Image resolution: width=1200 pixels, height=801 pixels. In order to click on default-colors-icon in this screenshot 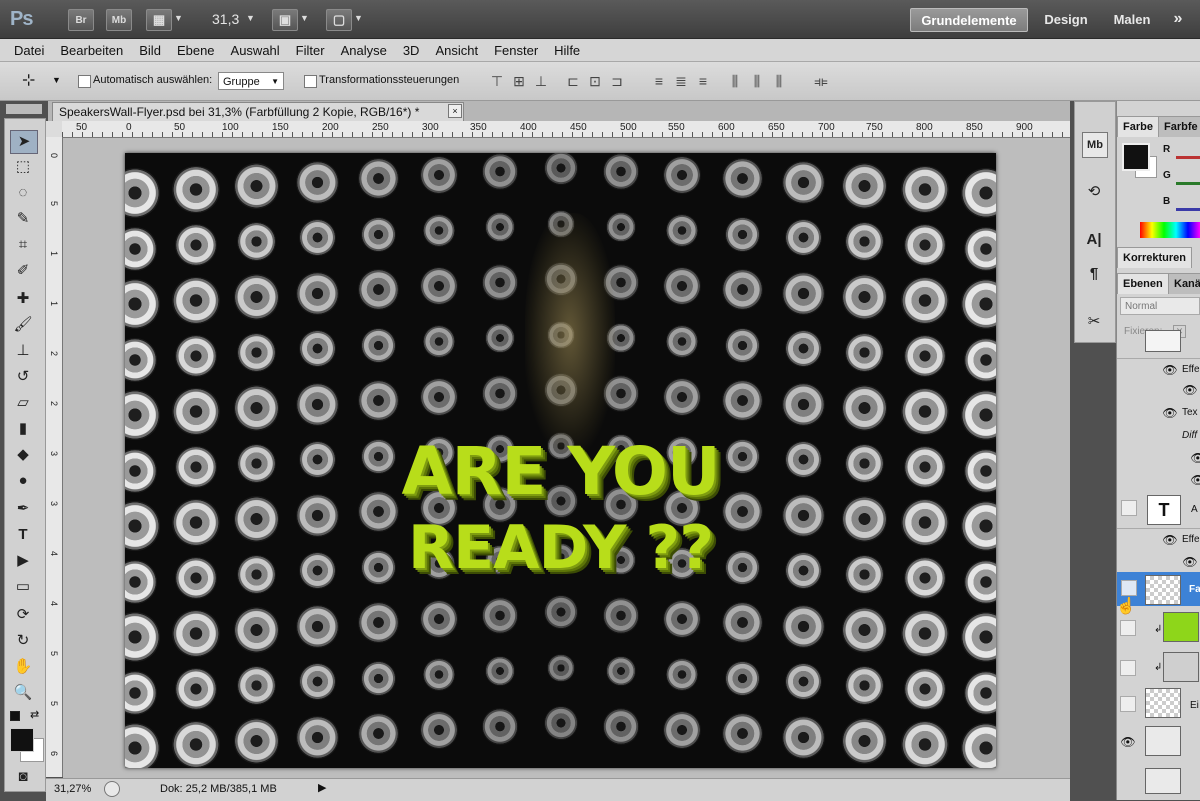, I will do `click(15, 716)`.